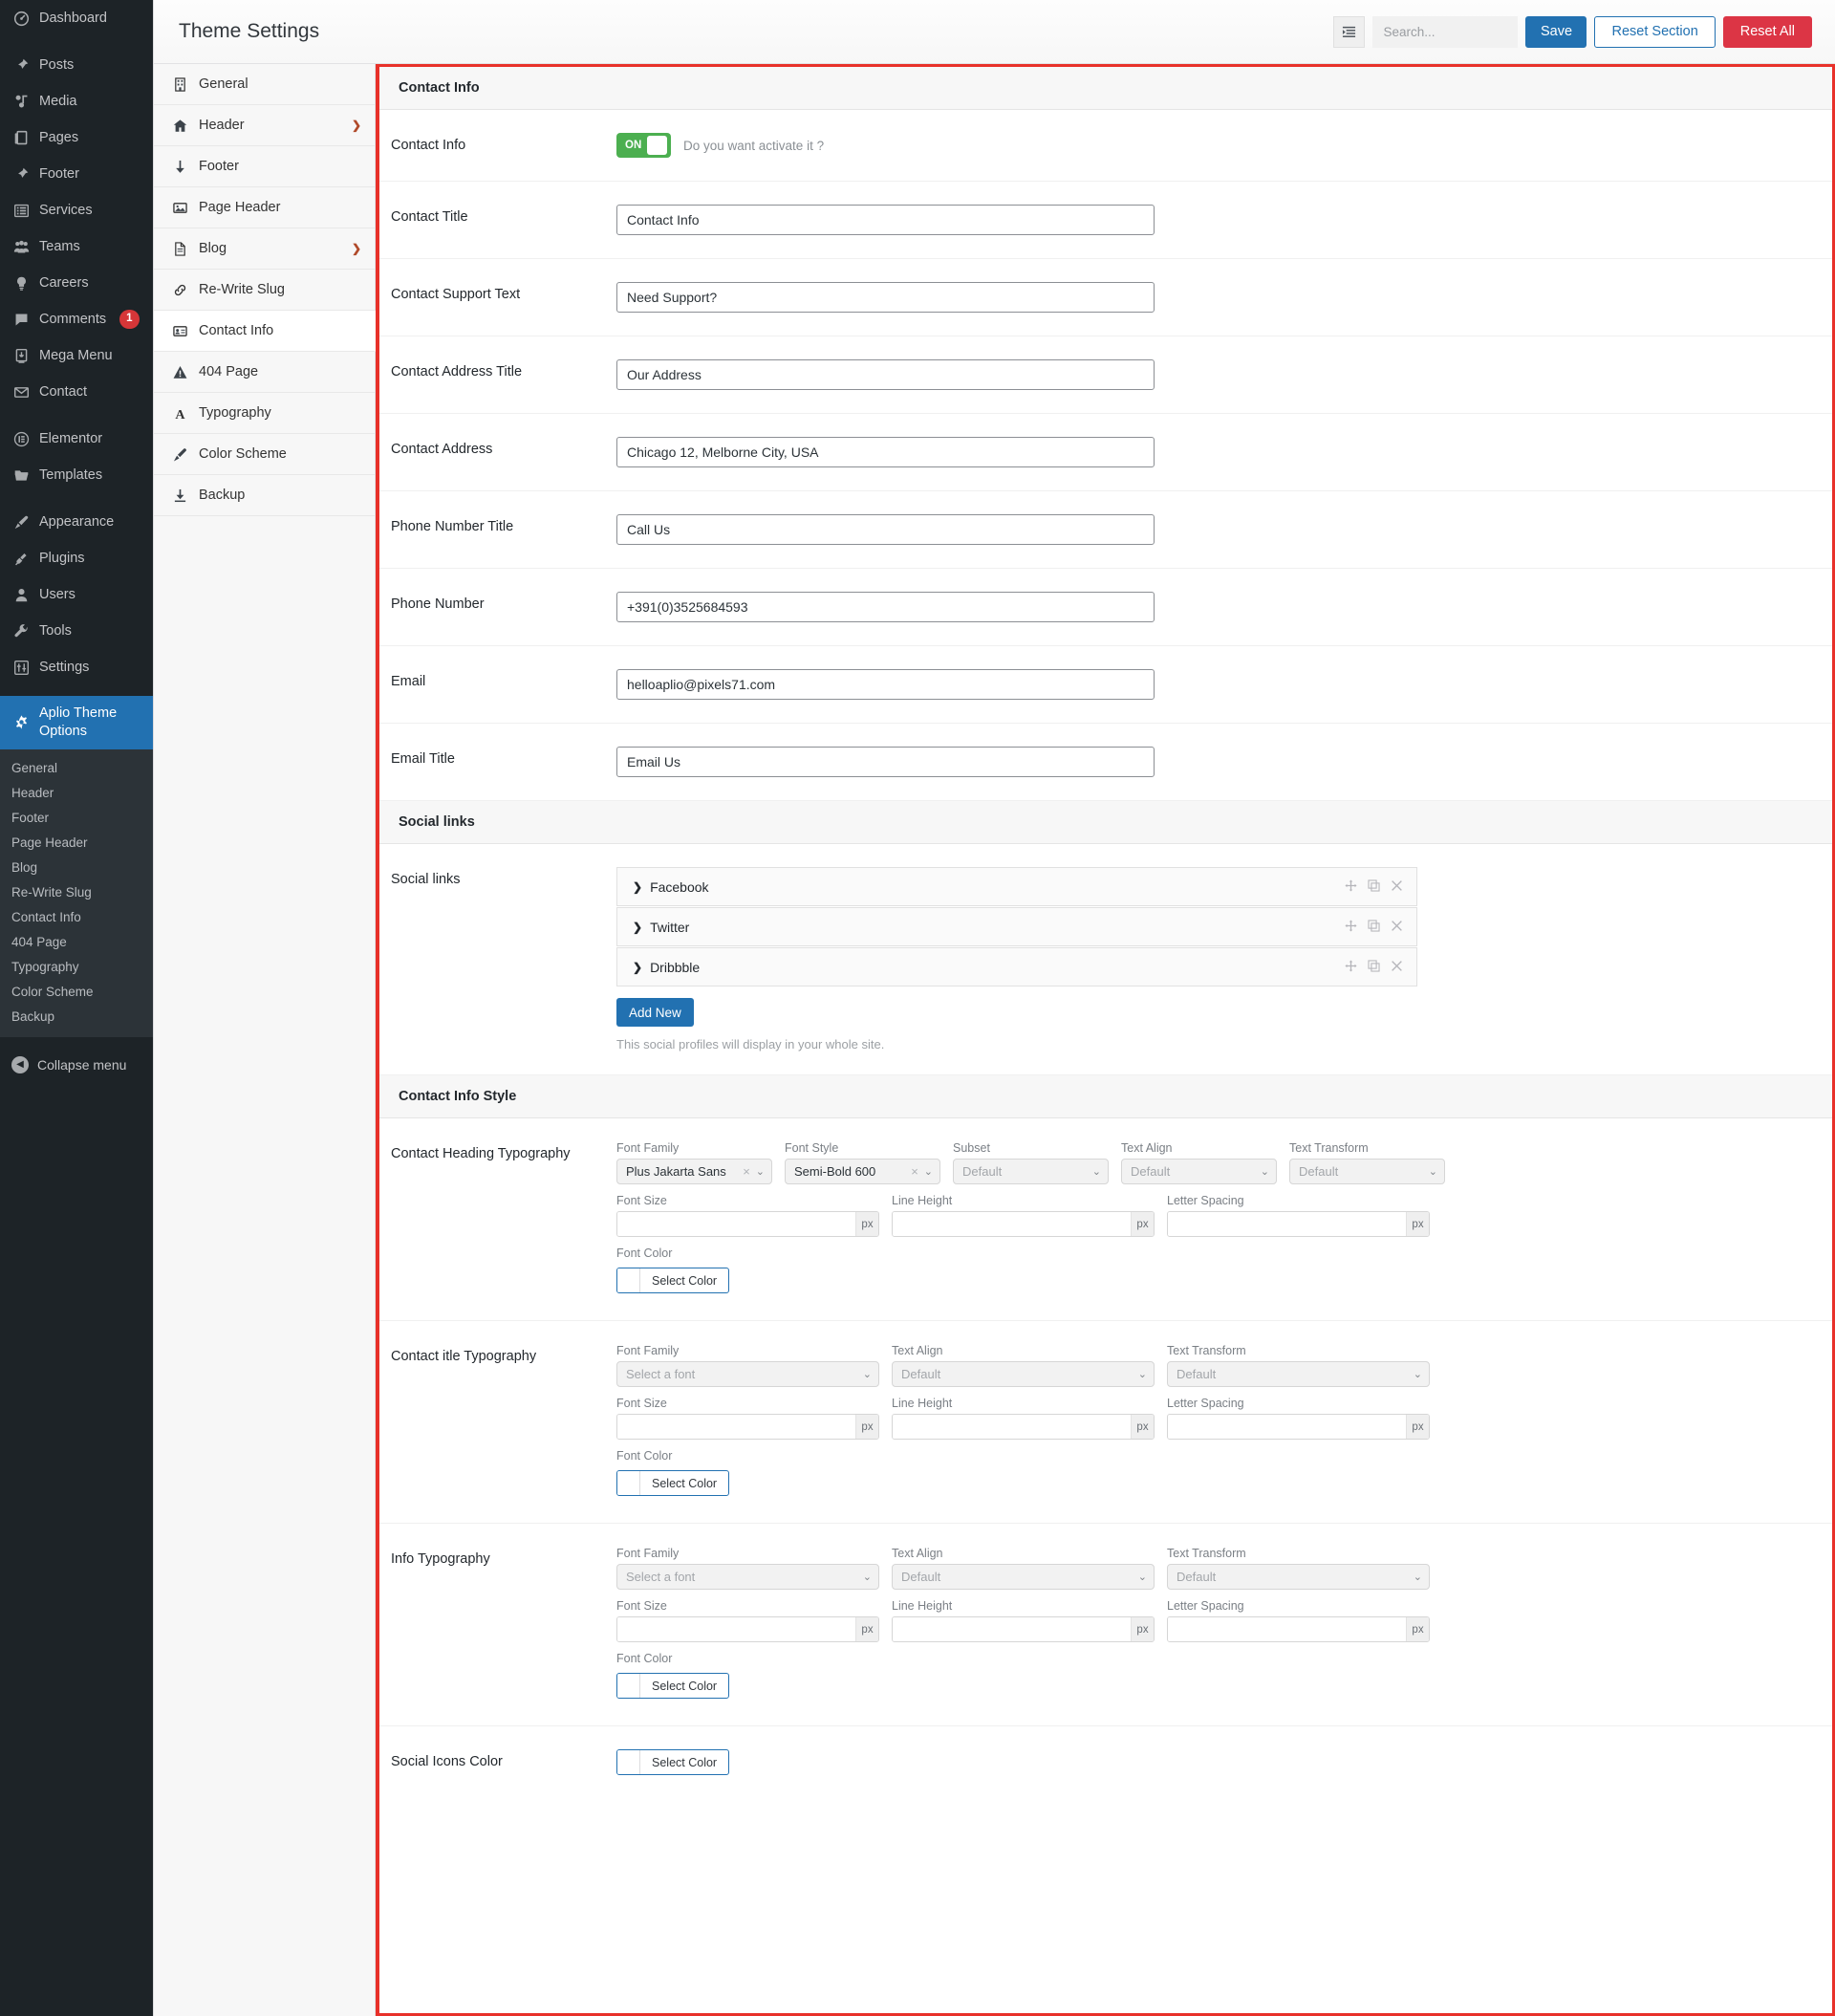  Describe the element at coordinates (264, 249) in the screenshot. I see `settings-tab-blog: Blog ❯` at that location.